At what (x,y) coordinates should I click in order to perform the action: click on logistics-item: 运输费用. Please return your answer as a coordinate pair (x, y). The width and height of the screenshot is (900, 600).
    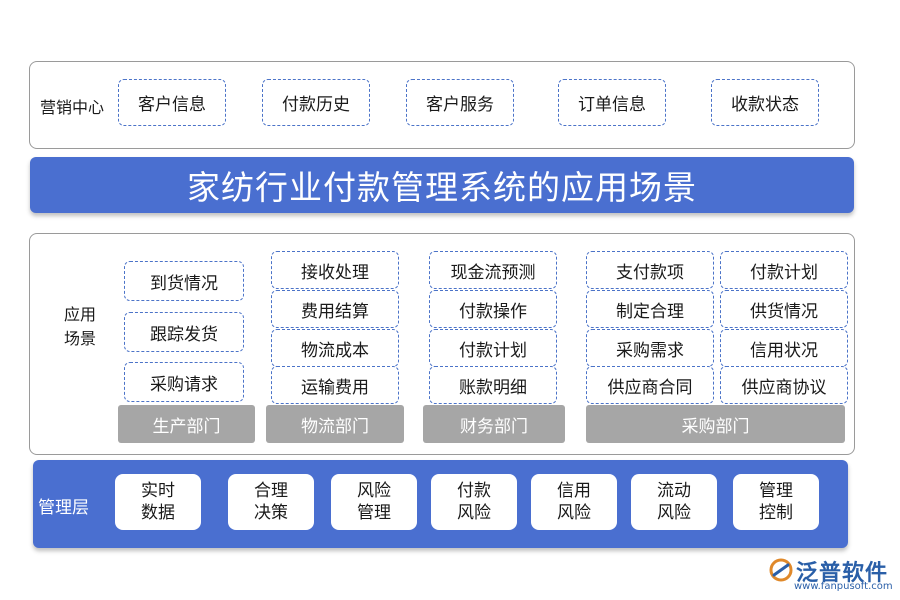
    Looking at the image, I should click on (335, 385).